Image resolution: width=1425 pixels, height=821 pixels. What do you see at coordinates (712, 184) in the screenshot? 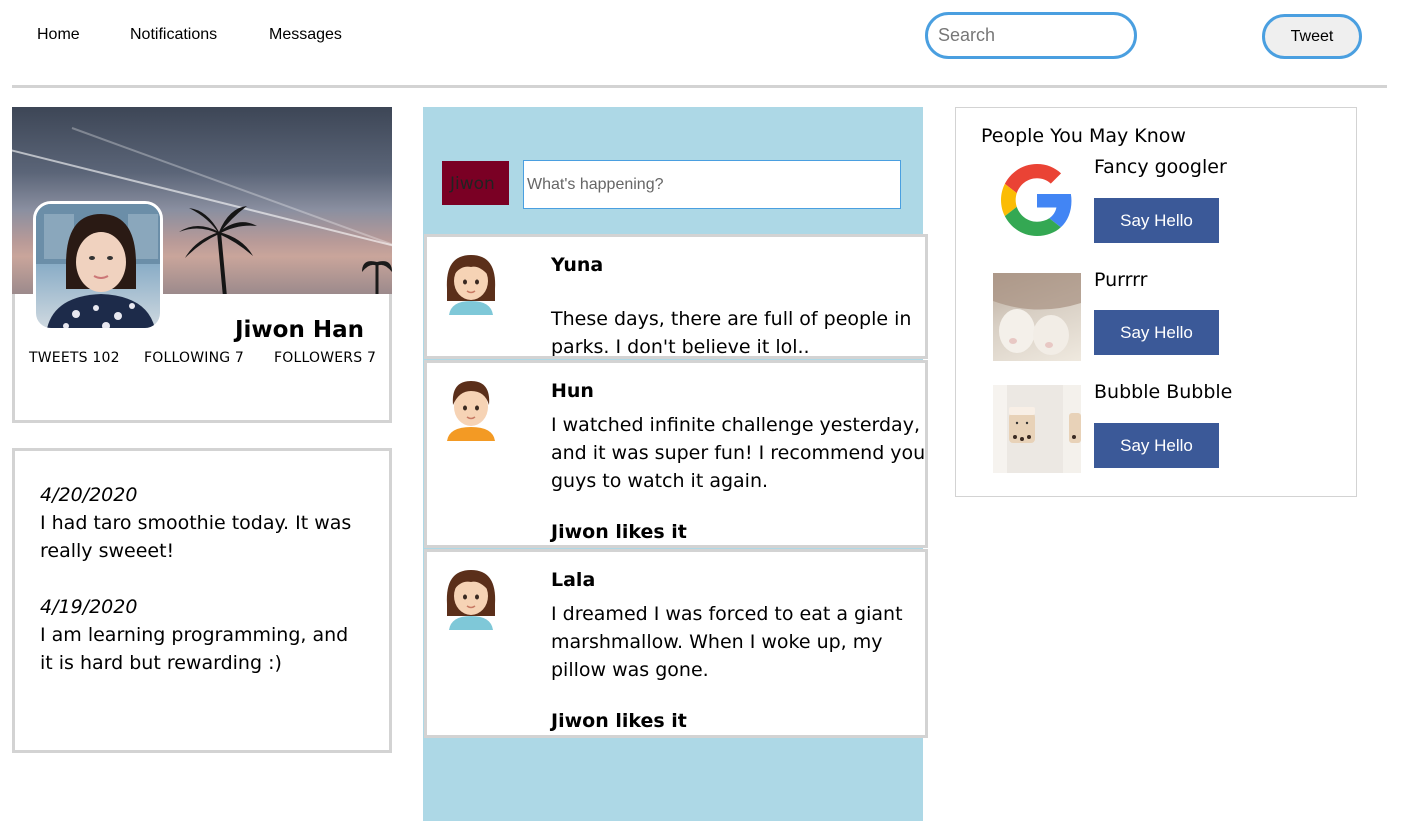
I see `compose-input` at bounding box center [712, 184].